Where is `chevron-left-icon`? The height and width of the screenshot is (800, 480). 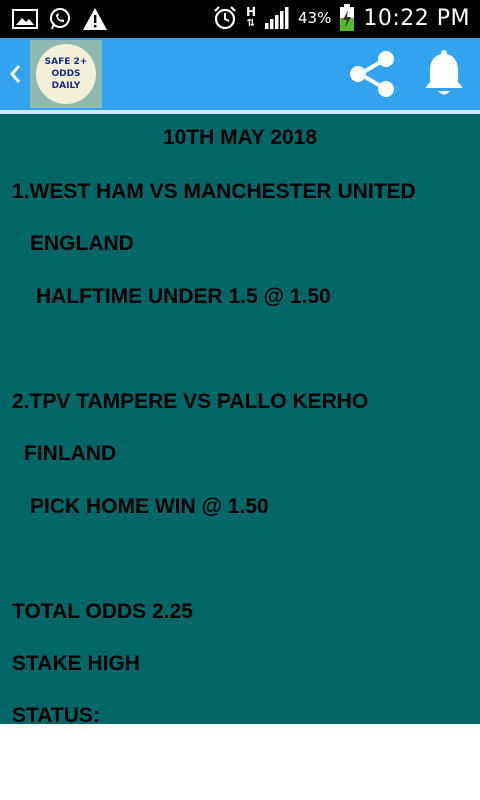
chevron-left-icon is located at coordinates (15, 74).